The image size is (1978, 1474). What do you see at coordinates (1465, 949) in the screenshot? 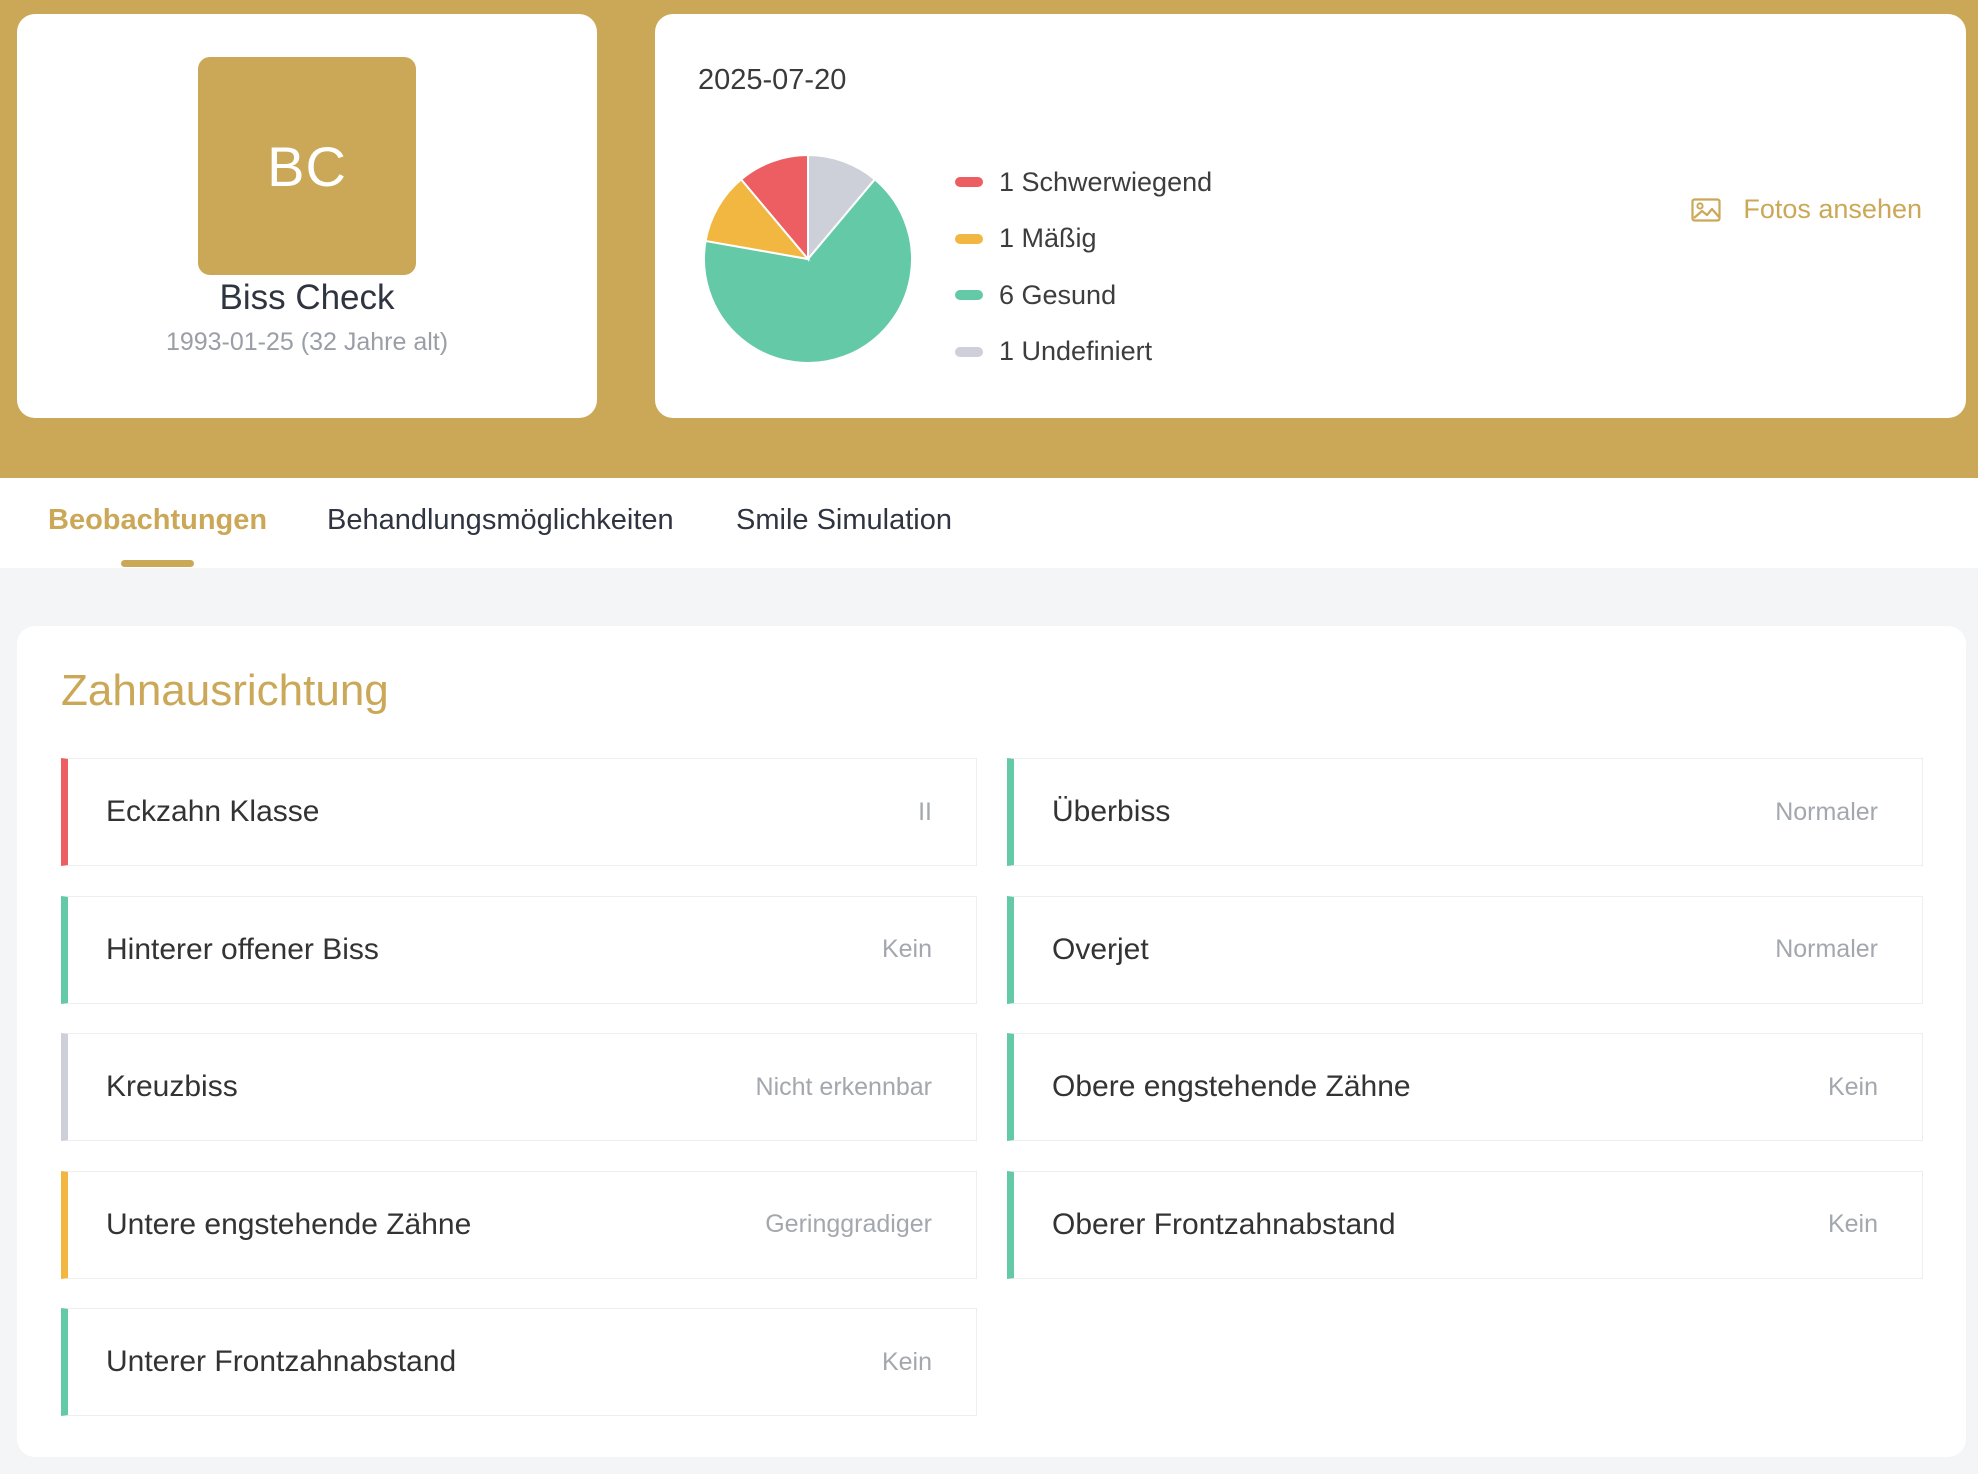
I see `observation-item: Overjet Normaler` at bounding box center [1465, 949].